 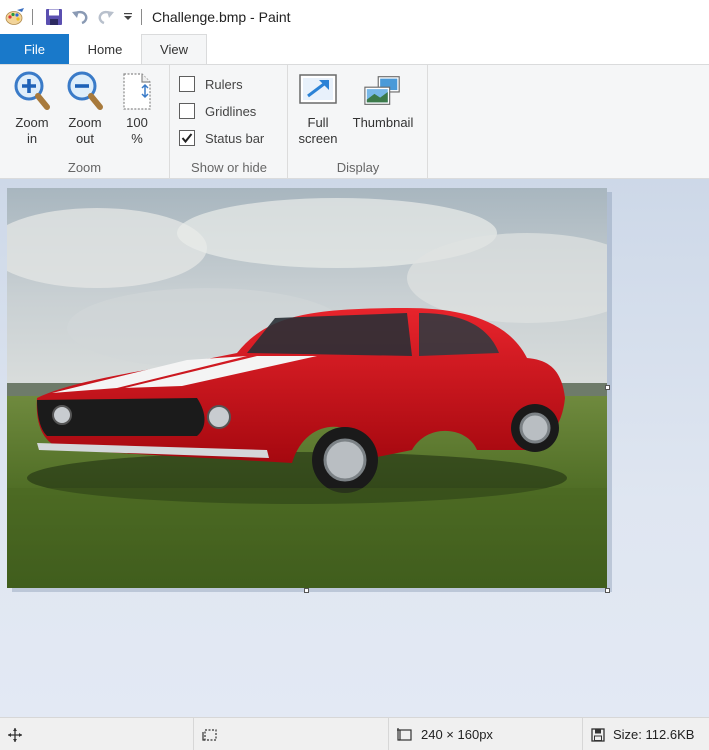 What do you see at coordinates (354, 49) in the screenshot?
I see `ribbon-tabs: File Home View` at bounding box center [354, 49].